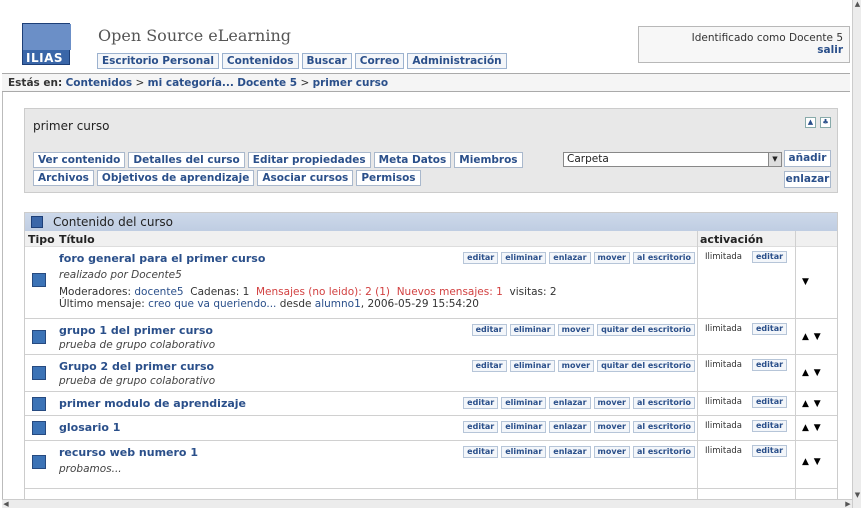  What do you see at coordinates (136, 330) in the screenshot?
I see `item-title-link: grupo 1 del primer curso` at bounding box center [136, 330].